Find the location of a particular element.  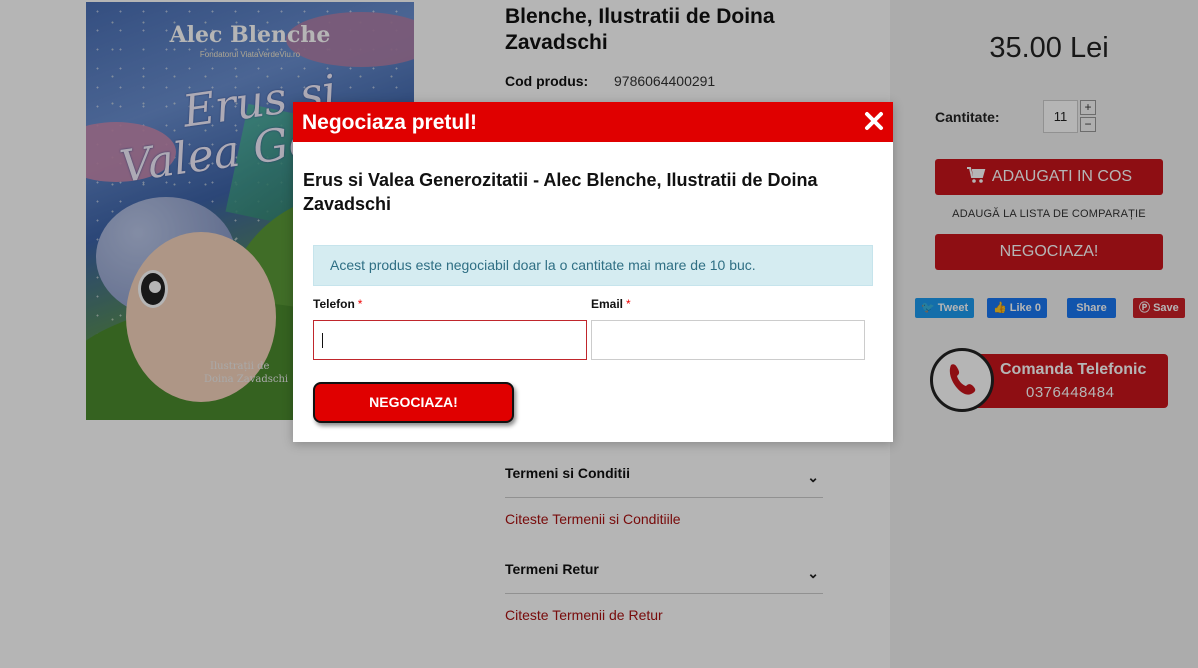

modal-title: Negociaza pretul! is located at coordinates (390, 122).